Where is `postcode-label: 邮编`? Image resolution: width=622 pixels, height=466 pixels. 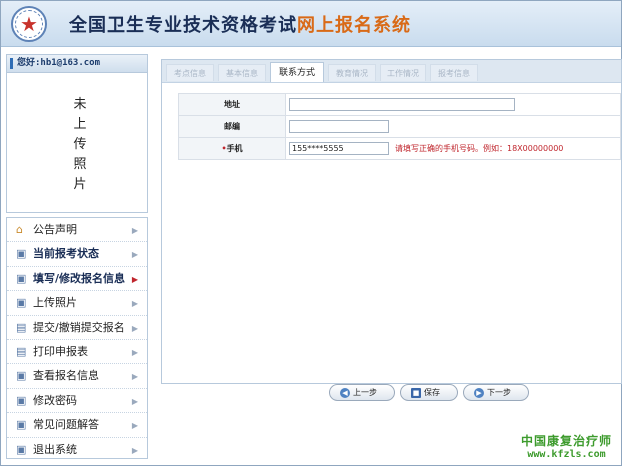 postcode-label: 邮编 is located at coordinates (232, 126).